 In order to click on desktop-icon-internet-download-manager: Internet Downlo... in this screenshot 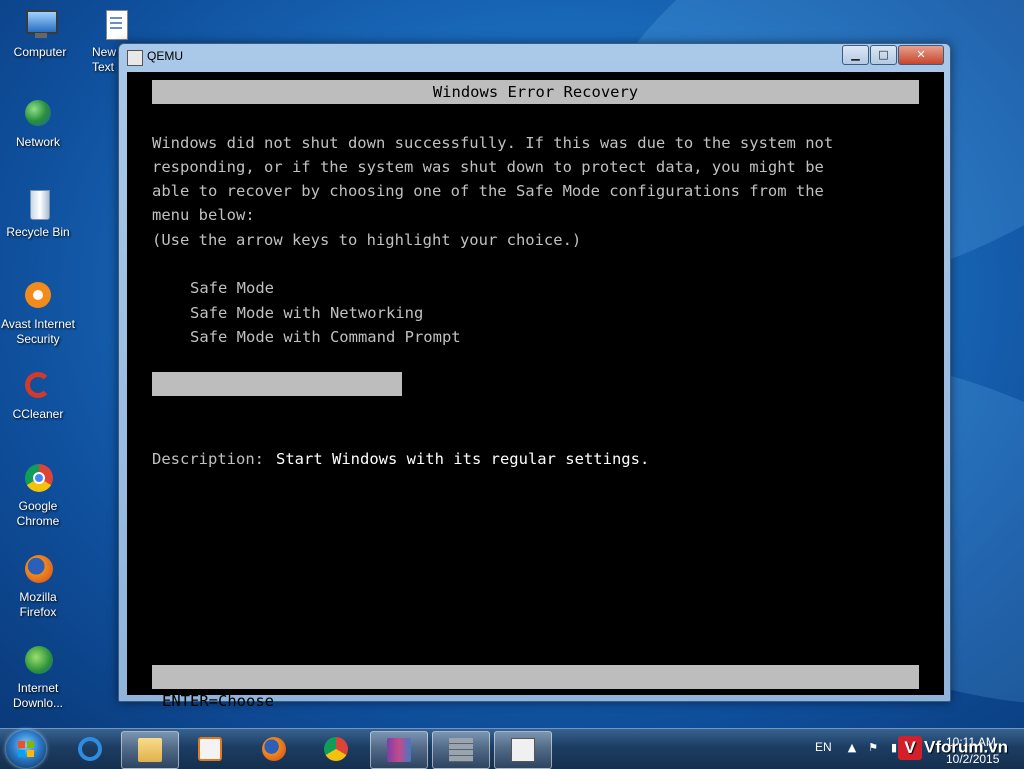, I will do `click(38, 677)`.